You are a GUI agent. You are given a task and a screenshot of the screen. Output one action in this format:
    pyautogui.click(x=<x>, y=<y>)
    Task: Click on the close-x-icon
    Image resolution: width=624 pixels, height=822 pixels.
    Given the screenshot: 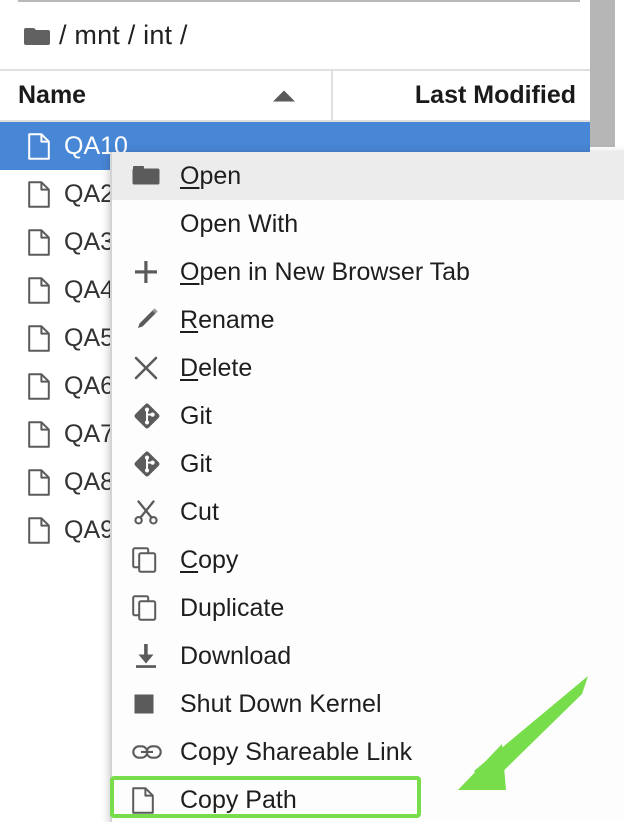 What is the action you would take?
    pyautogui.click(x=149, y=368)
    